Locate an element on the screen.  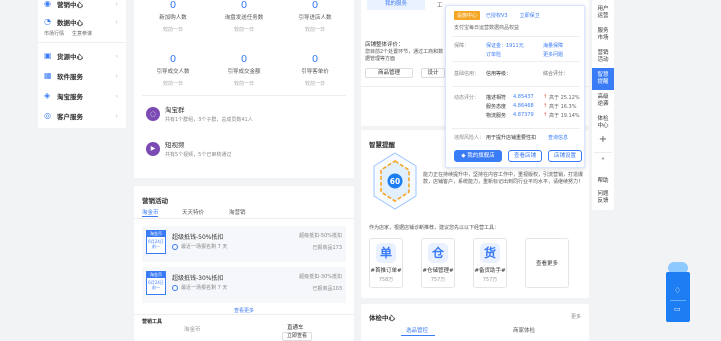
group-shortvideo: ▶ 短视频 共有5个视频，5个已审核通过 is located at coordinates (188, 148).